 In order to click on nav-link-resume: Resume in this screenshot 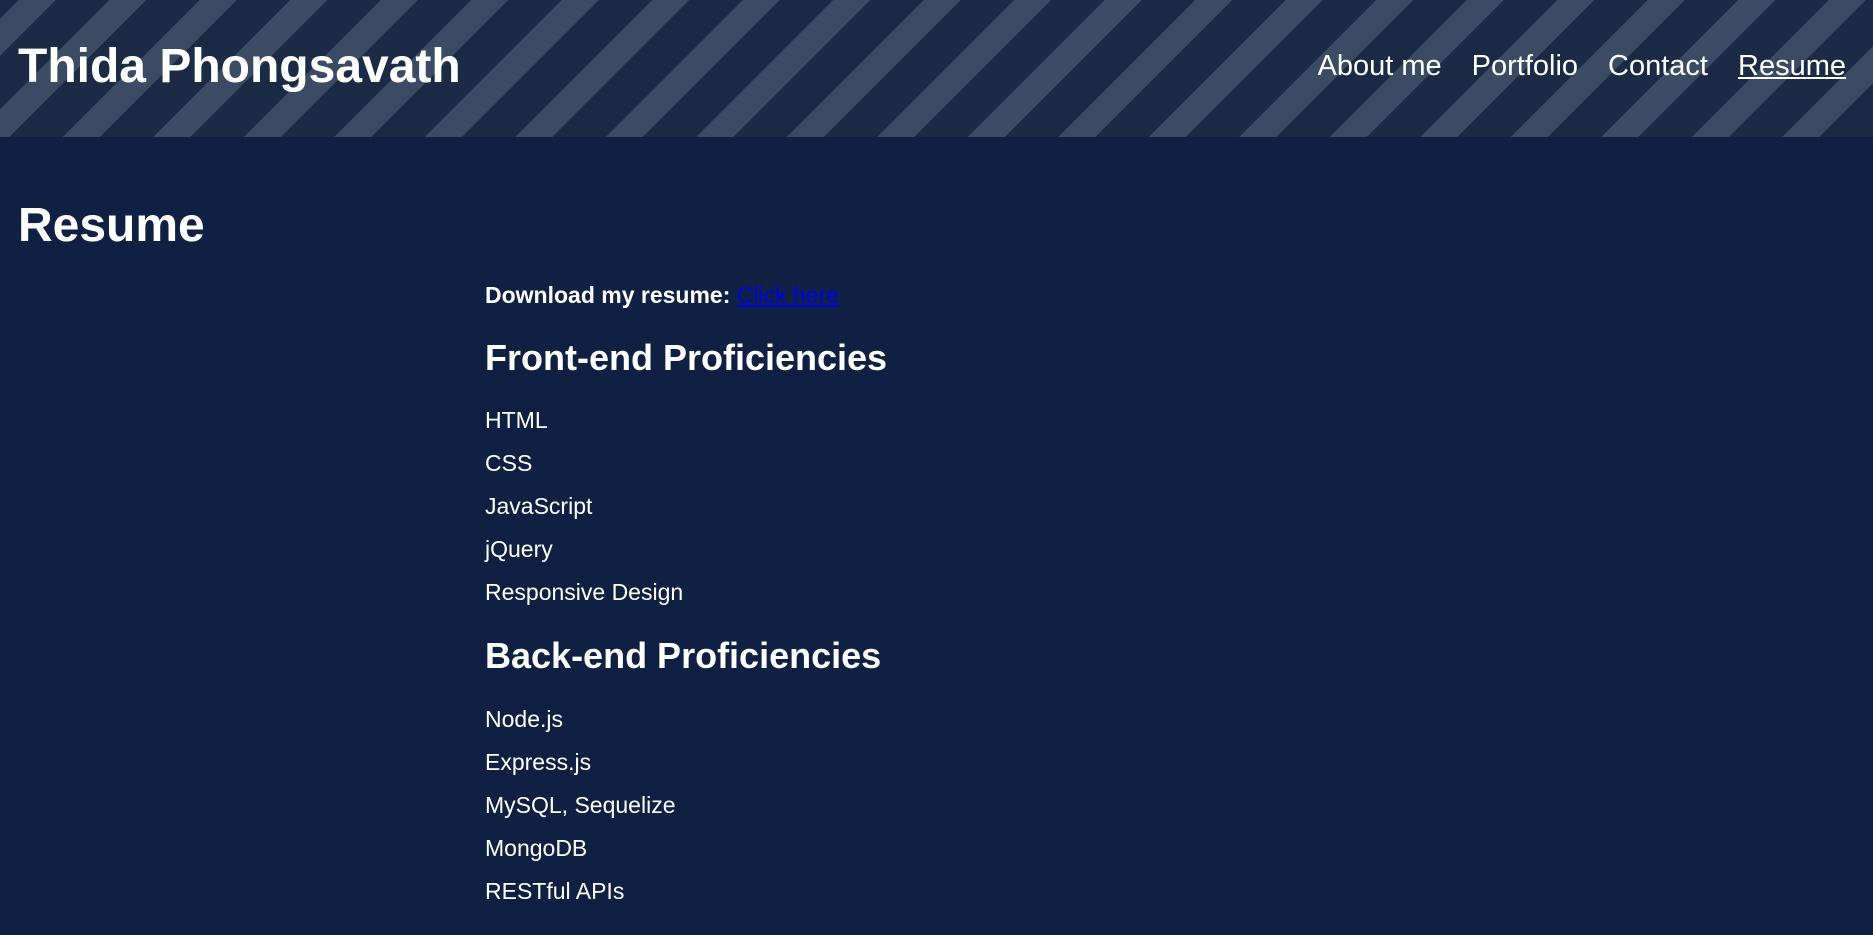, I will do `click(1792, 66)`.